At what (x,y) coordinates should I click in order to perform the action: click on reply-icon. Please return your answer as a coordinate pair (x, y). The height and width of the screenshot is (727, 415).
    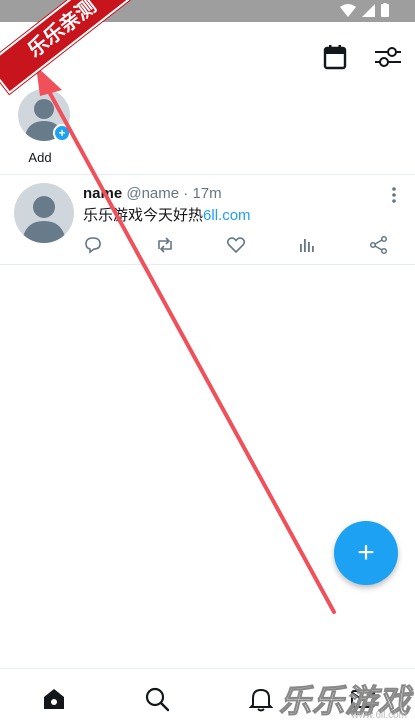
    Looking at the image, I should click on (93, 245).